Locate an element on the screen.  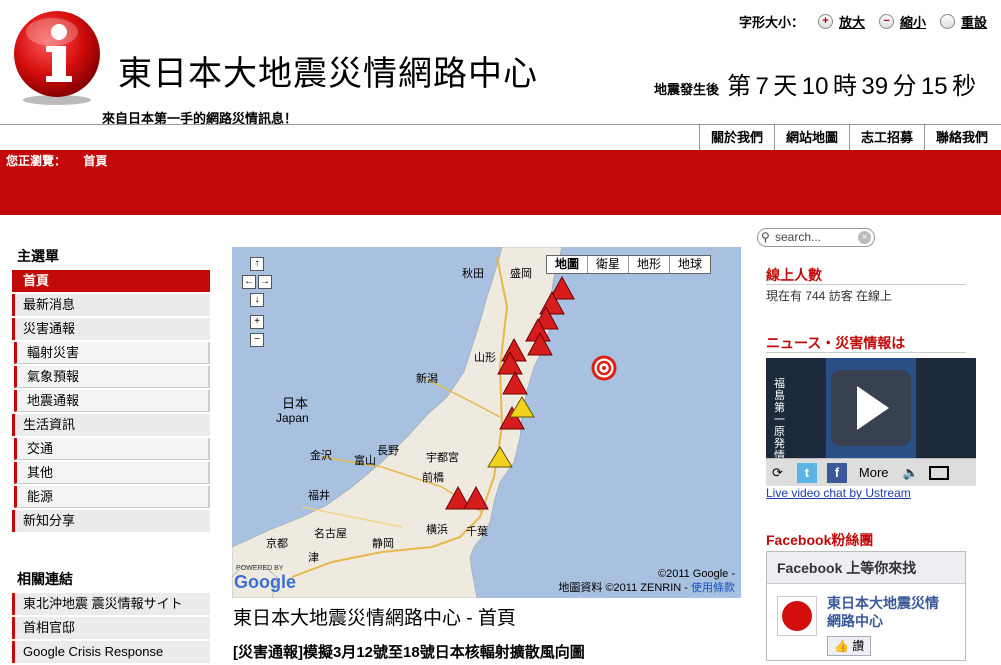
menu-item-other: 其他 is located at coordinates (112, 473).